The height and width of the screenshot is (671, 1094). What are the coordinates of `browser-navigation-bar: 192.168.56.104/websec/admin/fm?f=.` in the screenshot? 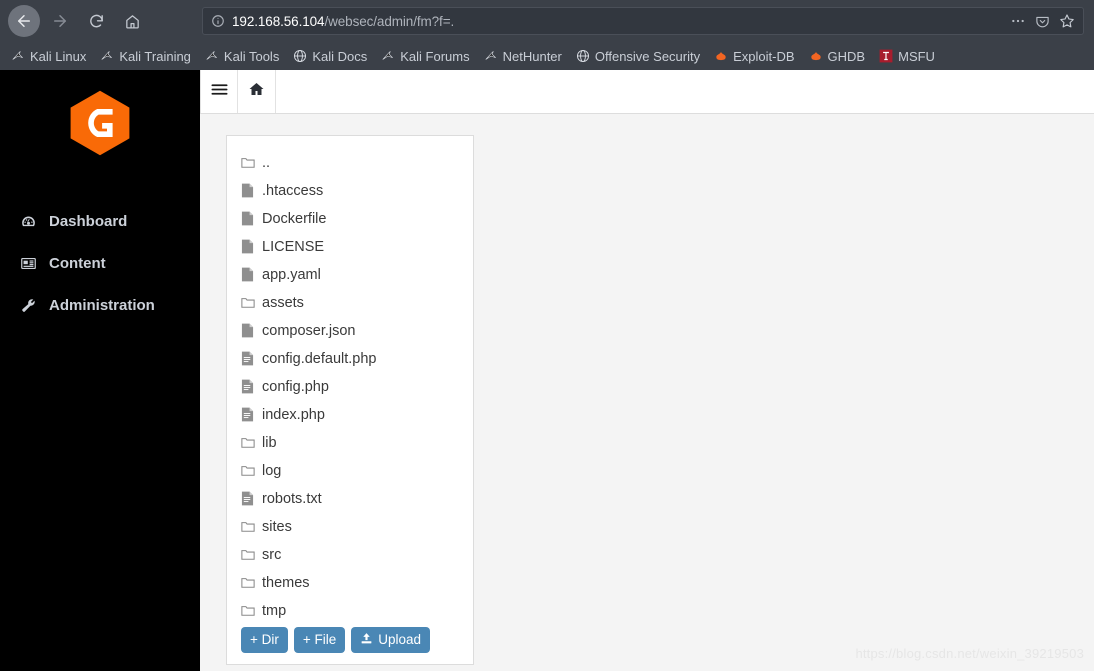 It's located at (547, 21).